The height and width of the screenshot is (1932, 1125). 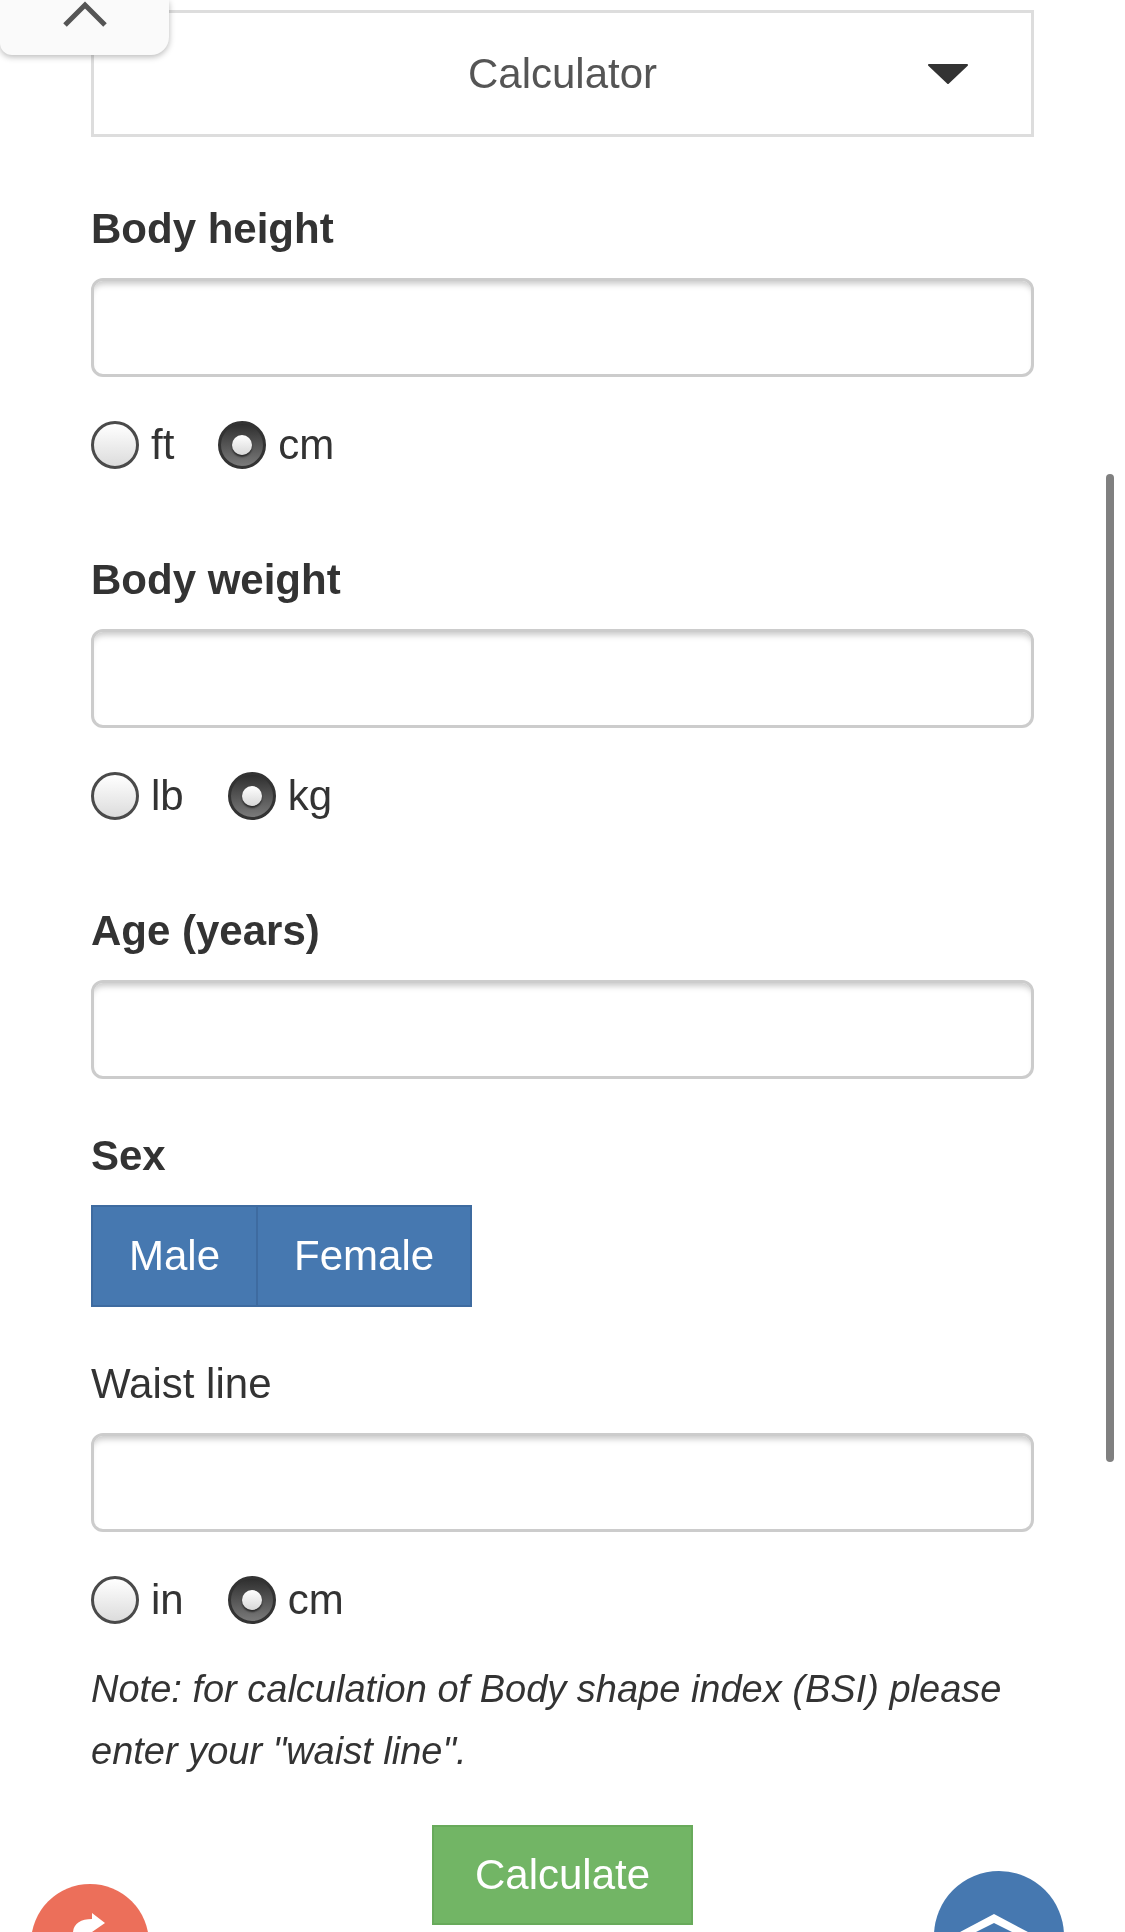 What do you see at coordinates (948, 73) in the screenshot?
I see `caret-down-icon` at bounding box center [948, 73].